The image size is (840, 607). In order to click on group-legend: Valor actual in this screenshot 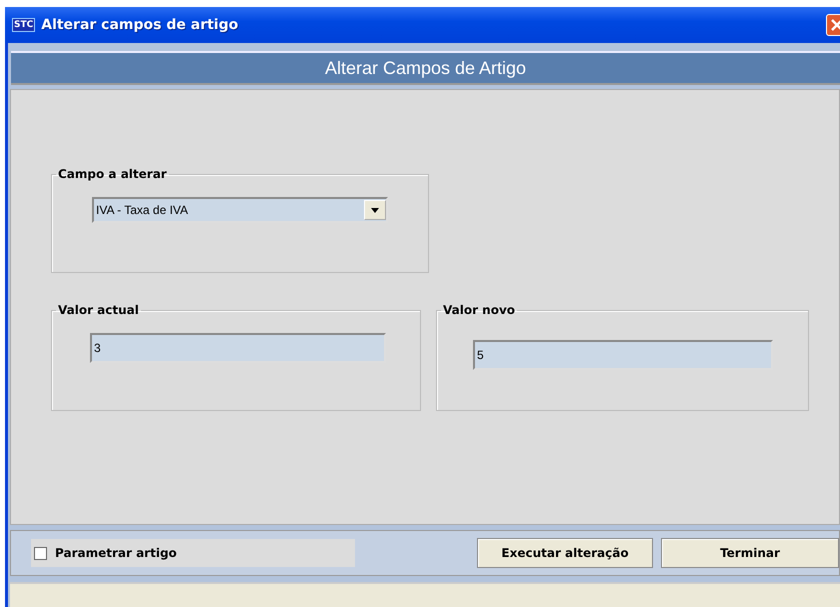, I will do `click(98, 310)`.